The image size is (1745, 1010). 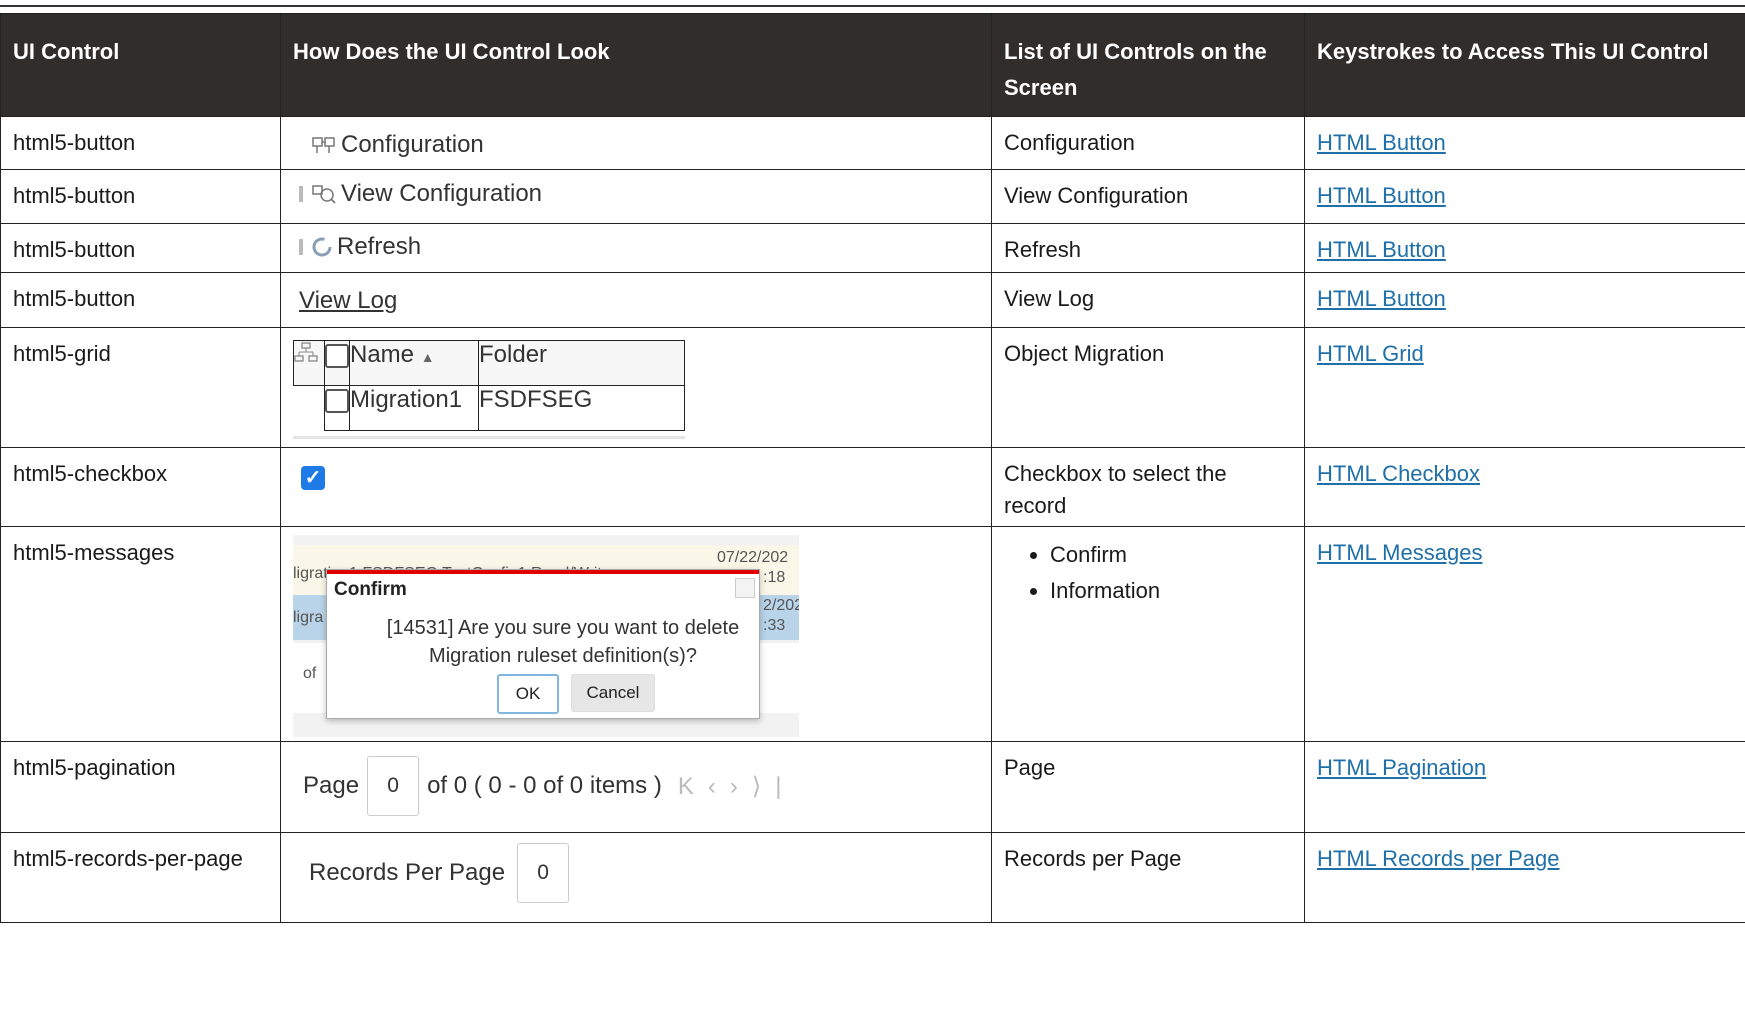 I want to click on grid-row: Migration1 FSDFSEG, so click(x=489, y=408).